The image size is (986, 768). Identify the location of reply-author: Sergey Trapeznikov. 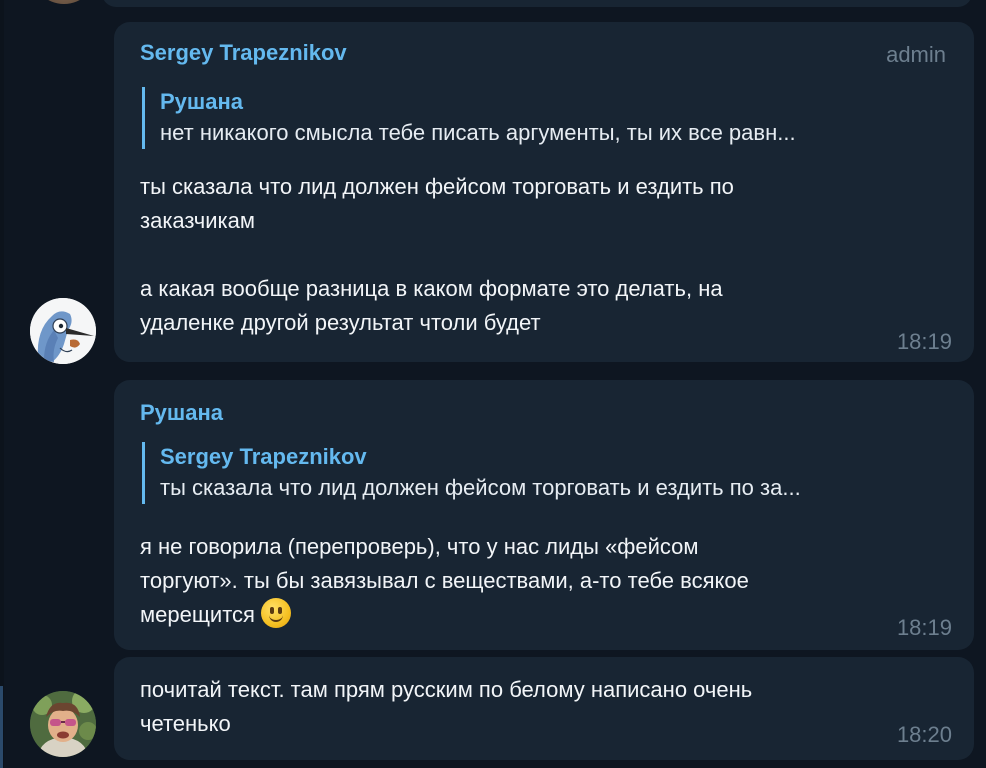
(263, 456).